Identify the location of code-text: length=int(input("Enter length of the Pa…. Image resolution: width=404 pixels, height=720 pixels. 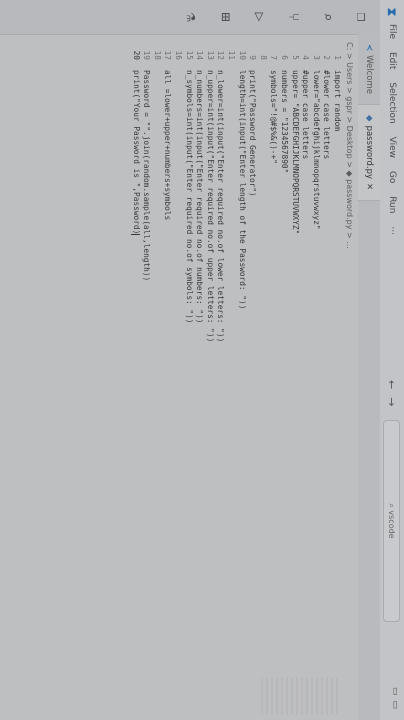
(241, 189).